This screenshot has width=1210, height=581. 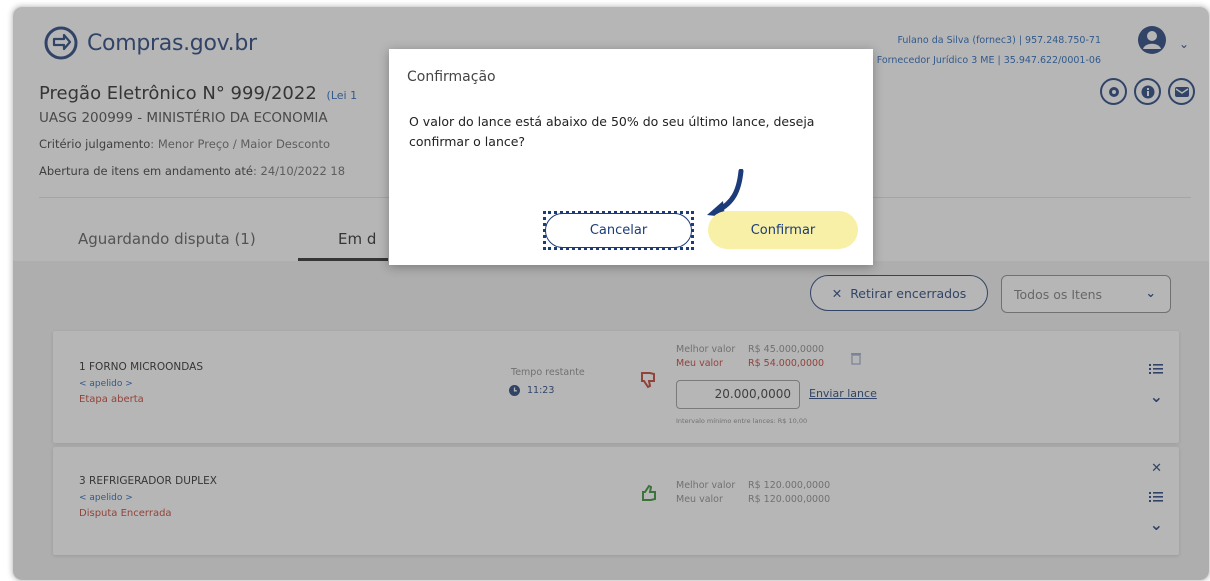 What do you see at coordinates (618, 230) in the screenshot?
I see `cancel-button: Cancelar` at bounding box center [618, 230].